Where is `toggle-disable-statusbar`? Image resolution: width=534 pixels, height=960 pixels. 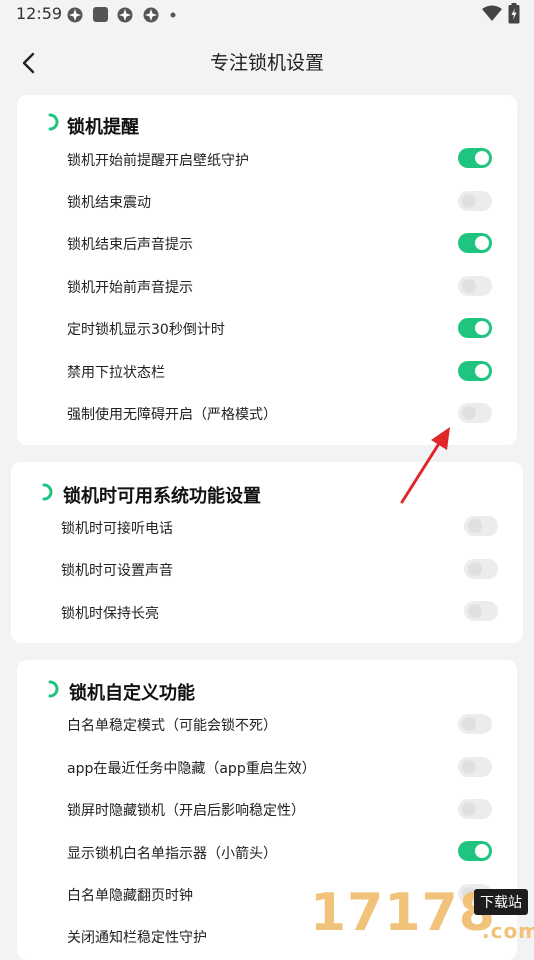 toggle-disable-statusbar is located at coordinates (475, 371).